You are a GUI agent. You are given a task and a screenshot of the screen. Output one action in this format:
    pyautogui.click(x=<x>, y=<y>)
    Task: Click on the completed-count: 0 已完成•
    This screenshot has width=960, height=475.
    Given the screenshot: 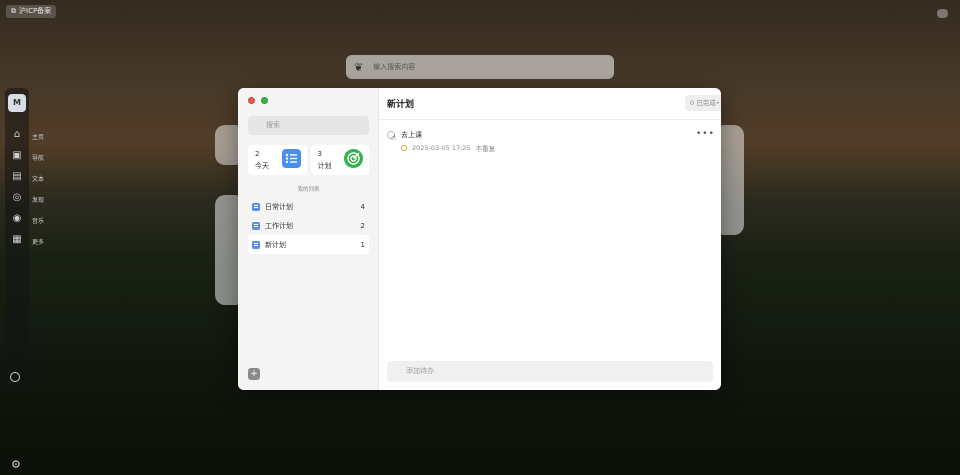 What is the action you would take?
    pyautogui.click(x=705, y=103)
    